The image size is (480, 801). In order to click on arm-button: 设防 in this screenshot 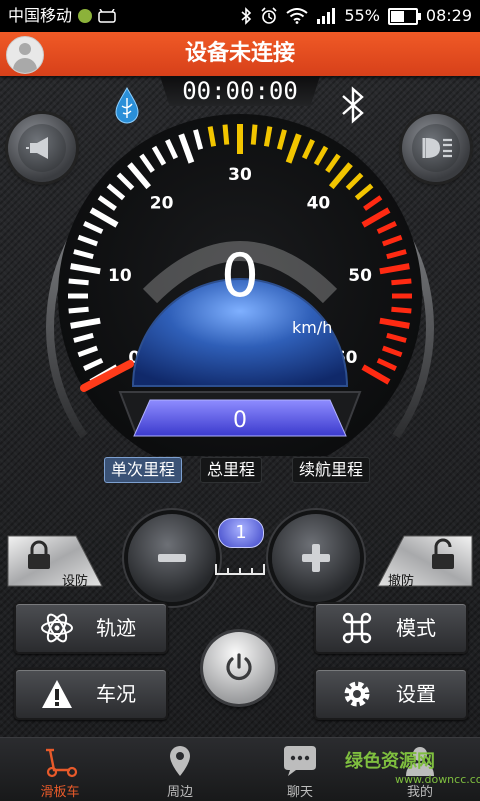, I will do `click(56, 561)`.